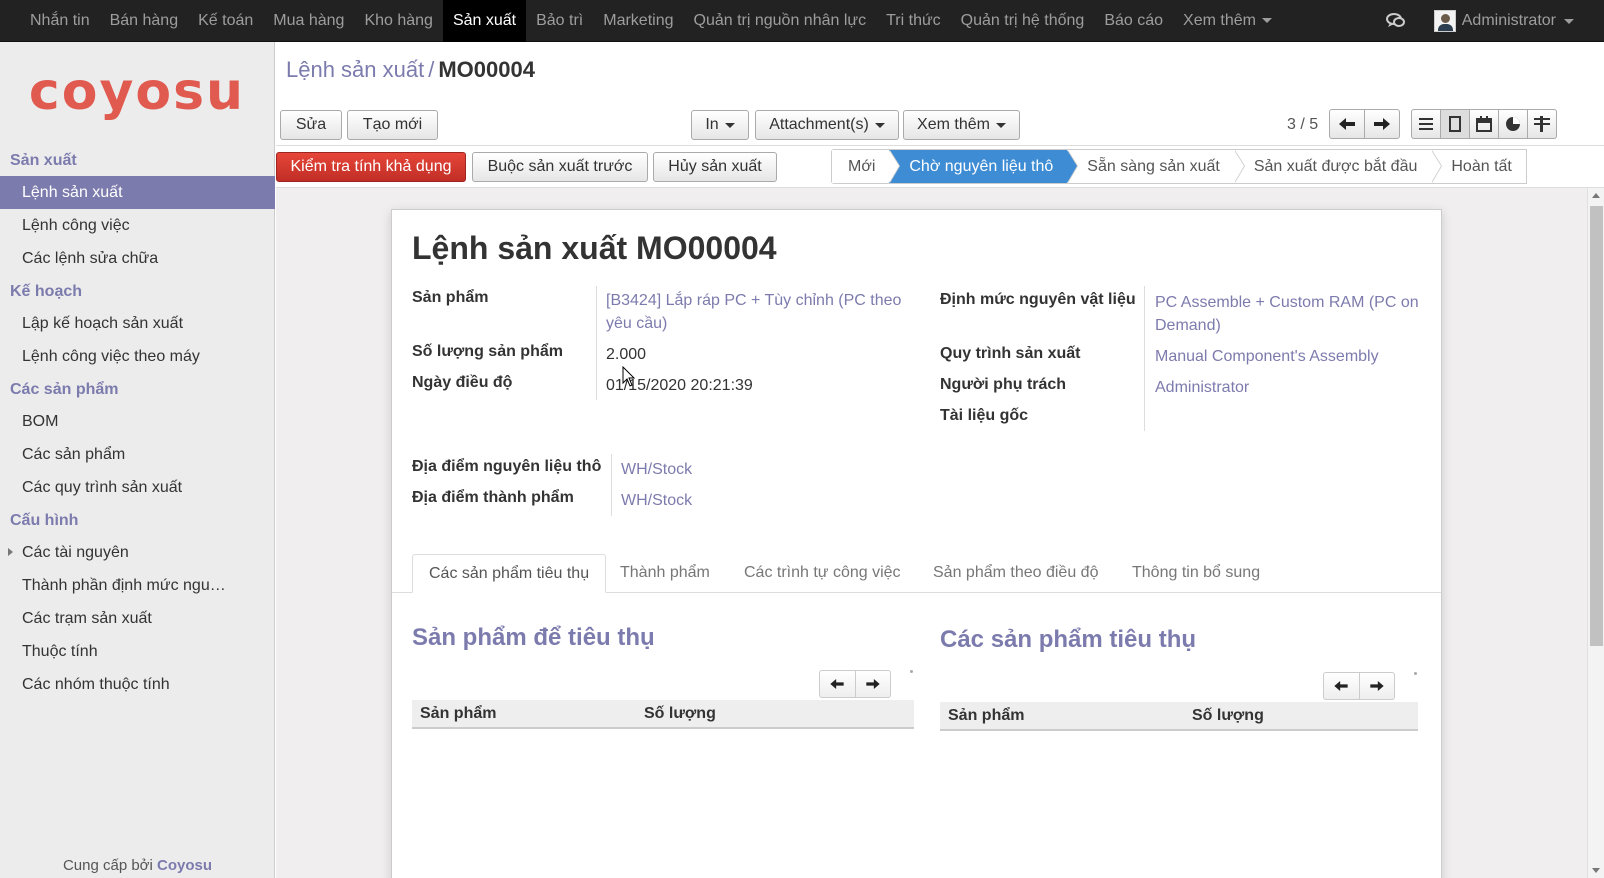 This screenshot has width=1604, height=878. Describe the element at coordinates (1484, 124) in the screenshot. I see `calendar-view-button` at that location.